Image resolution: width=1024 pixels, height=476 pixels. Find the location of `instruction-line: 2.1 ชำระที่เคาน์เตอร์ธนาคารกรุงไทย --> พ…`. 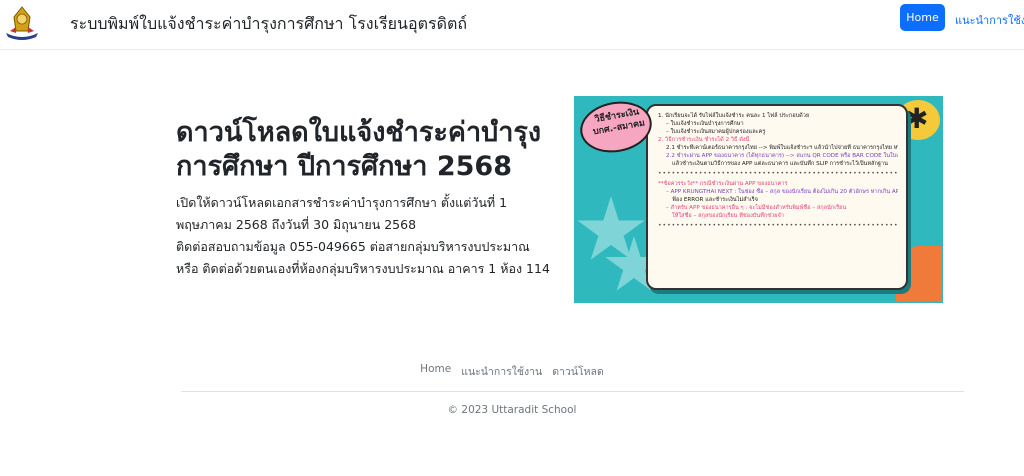

instruction-line: 2.1 ชำระที่เคาน์เตอร์ธนาคารกรุงไทย --> พ… is located at coordinates (782, 148).